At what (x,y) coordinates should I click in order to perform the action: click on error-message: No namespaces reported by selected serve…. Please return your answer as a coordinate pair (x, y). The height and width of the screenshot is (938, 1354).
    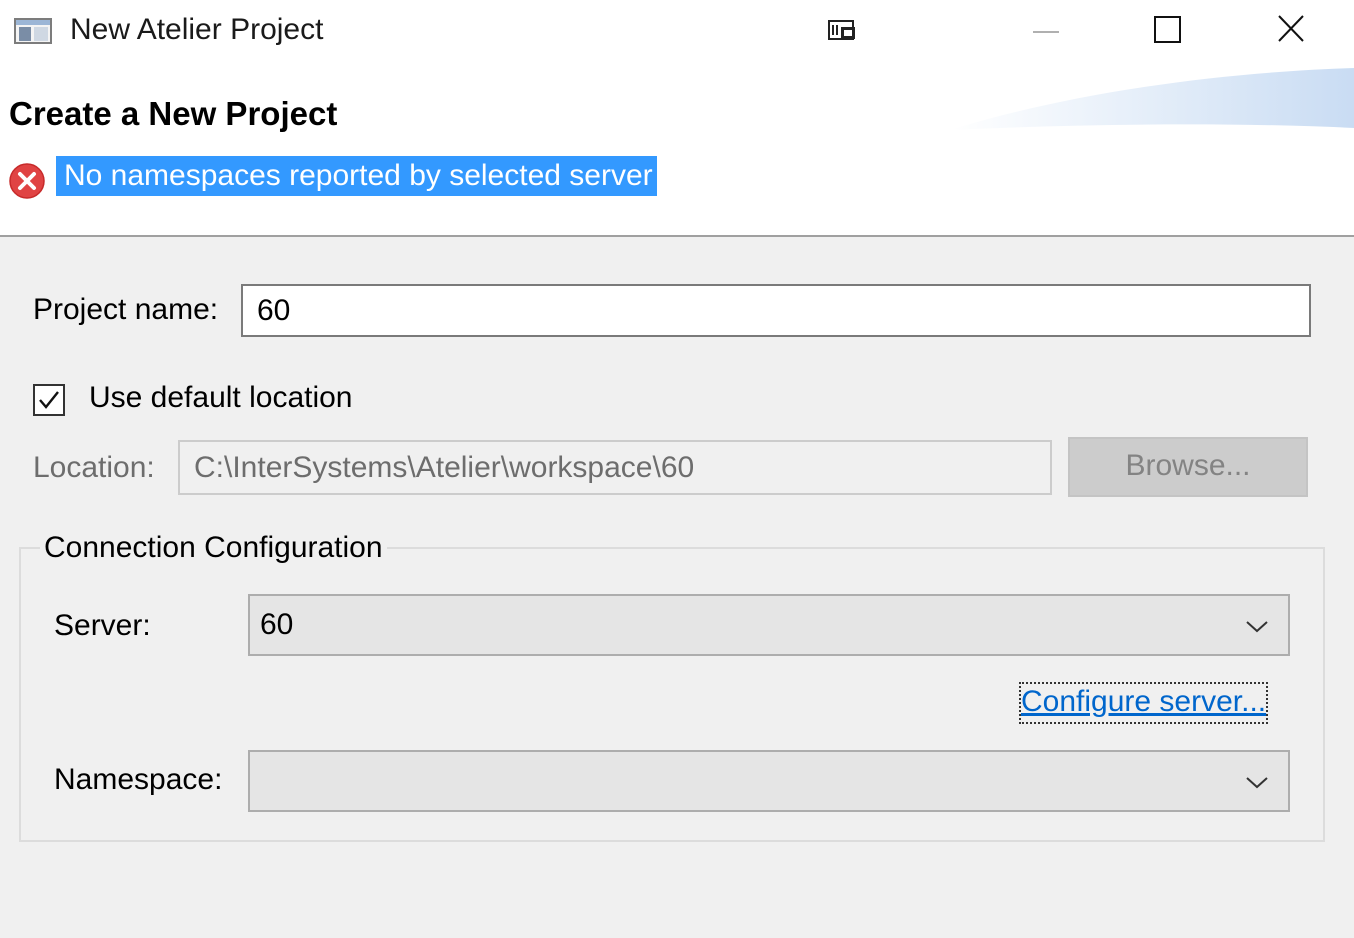
    Looking at the image, I should click on (356, 176).